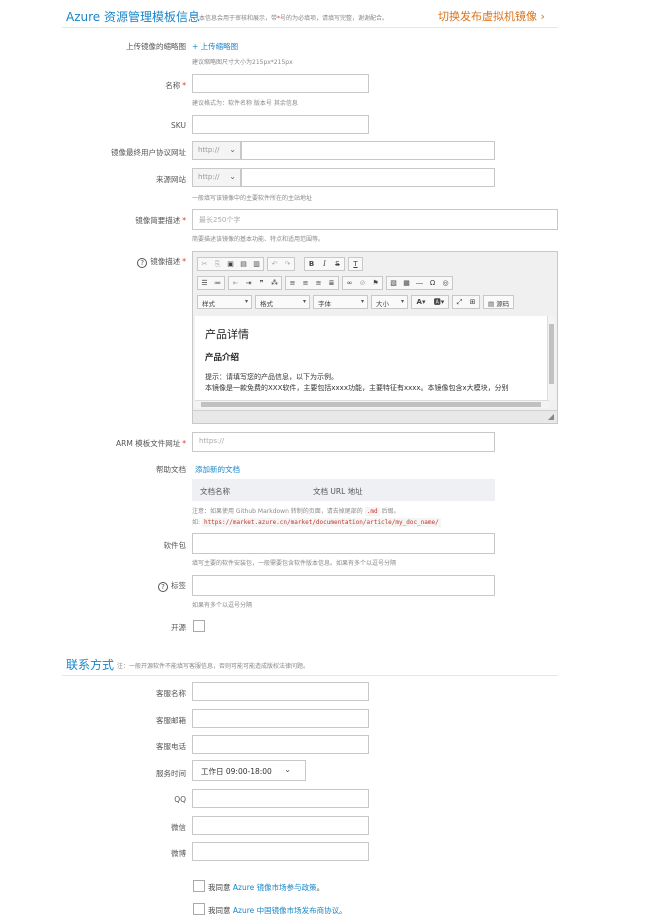 This screenshot has height=920, width=649. I want to click on qq-input, so click(280, 798).